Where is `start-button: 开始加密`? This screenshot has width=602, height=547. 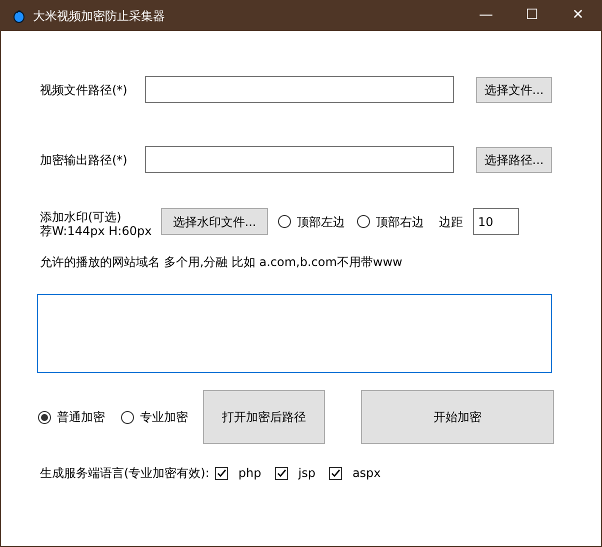 start-button: 开始加密 is located at coordinates (457, 417).